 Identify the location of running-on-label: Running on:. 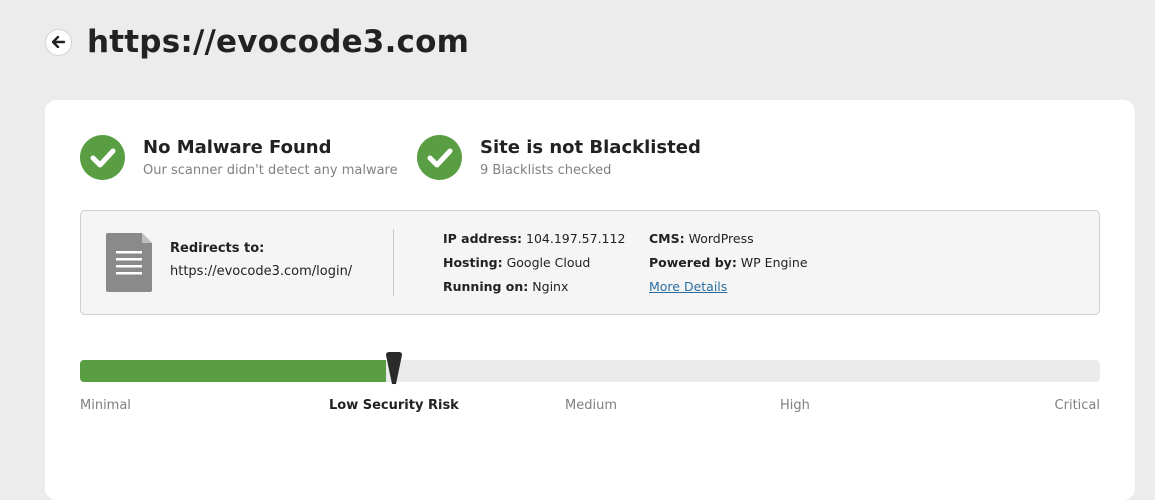
(486, 286).